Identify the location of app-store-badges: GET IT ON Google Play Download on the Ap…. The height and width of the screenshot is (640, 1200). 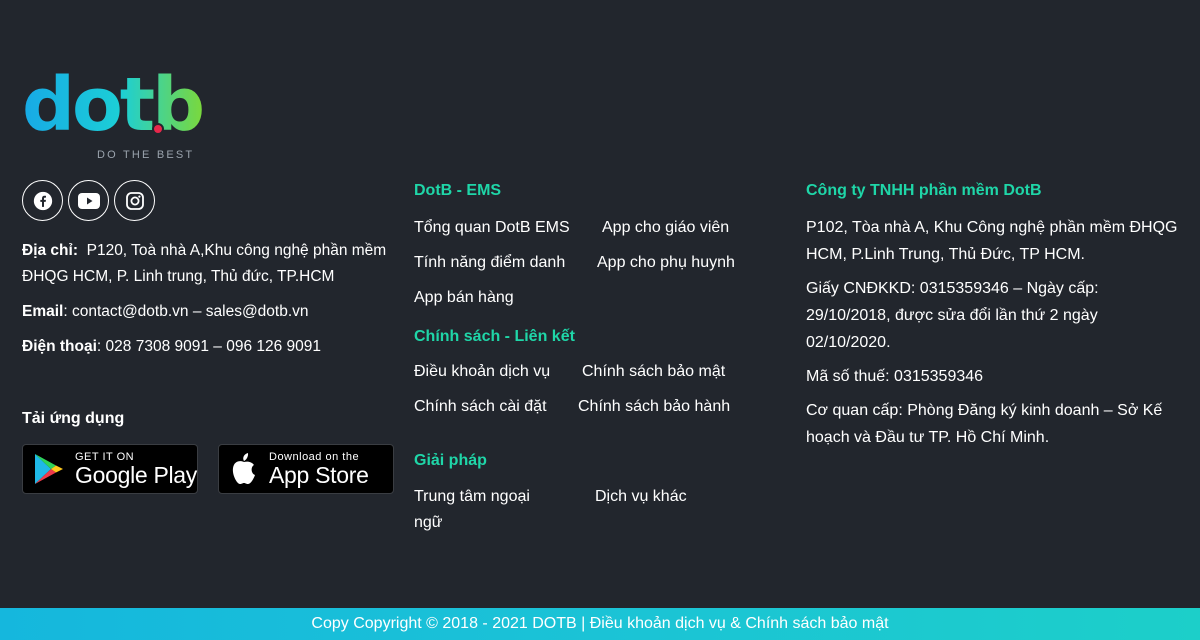
(208, 469).